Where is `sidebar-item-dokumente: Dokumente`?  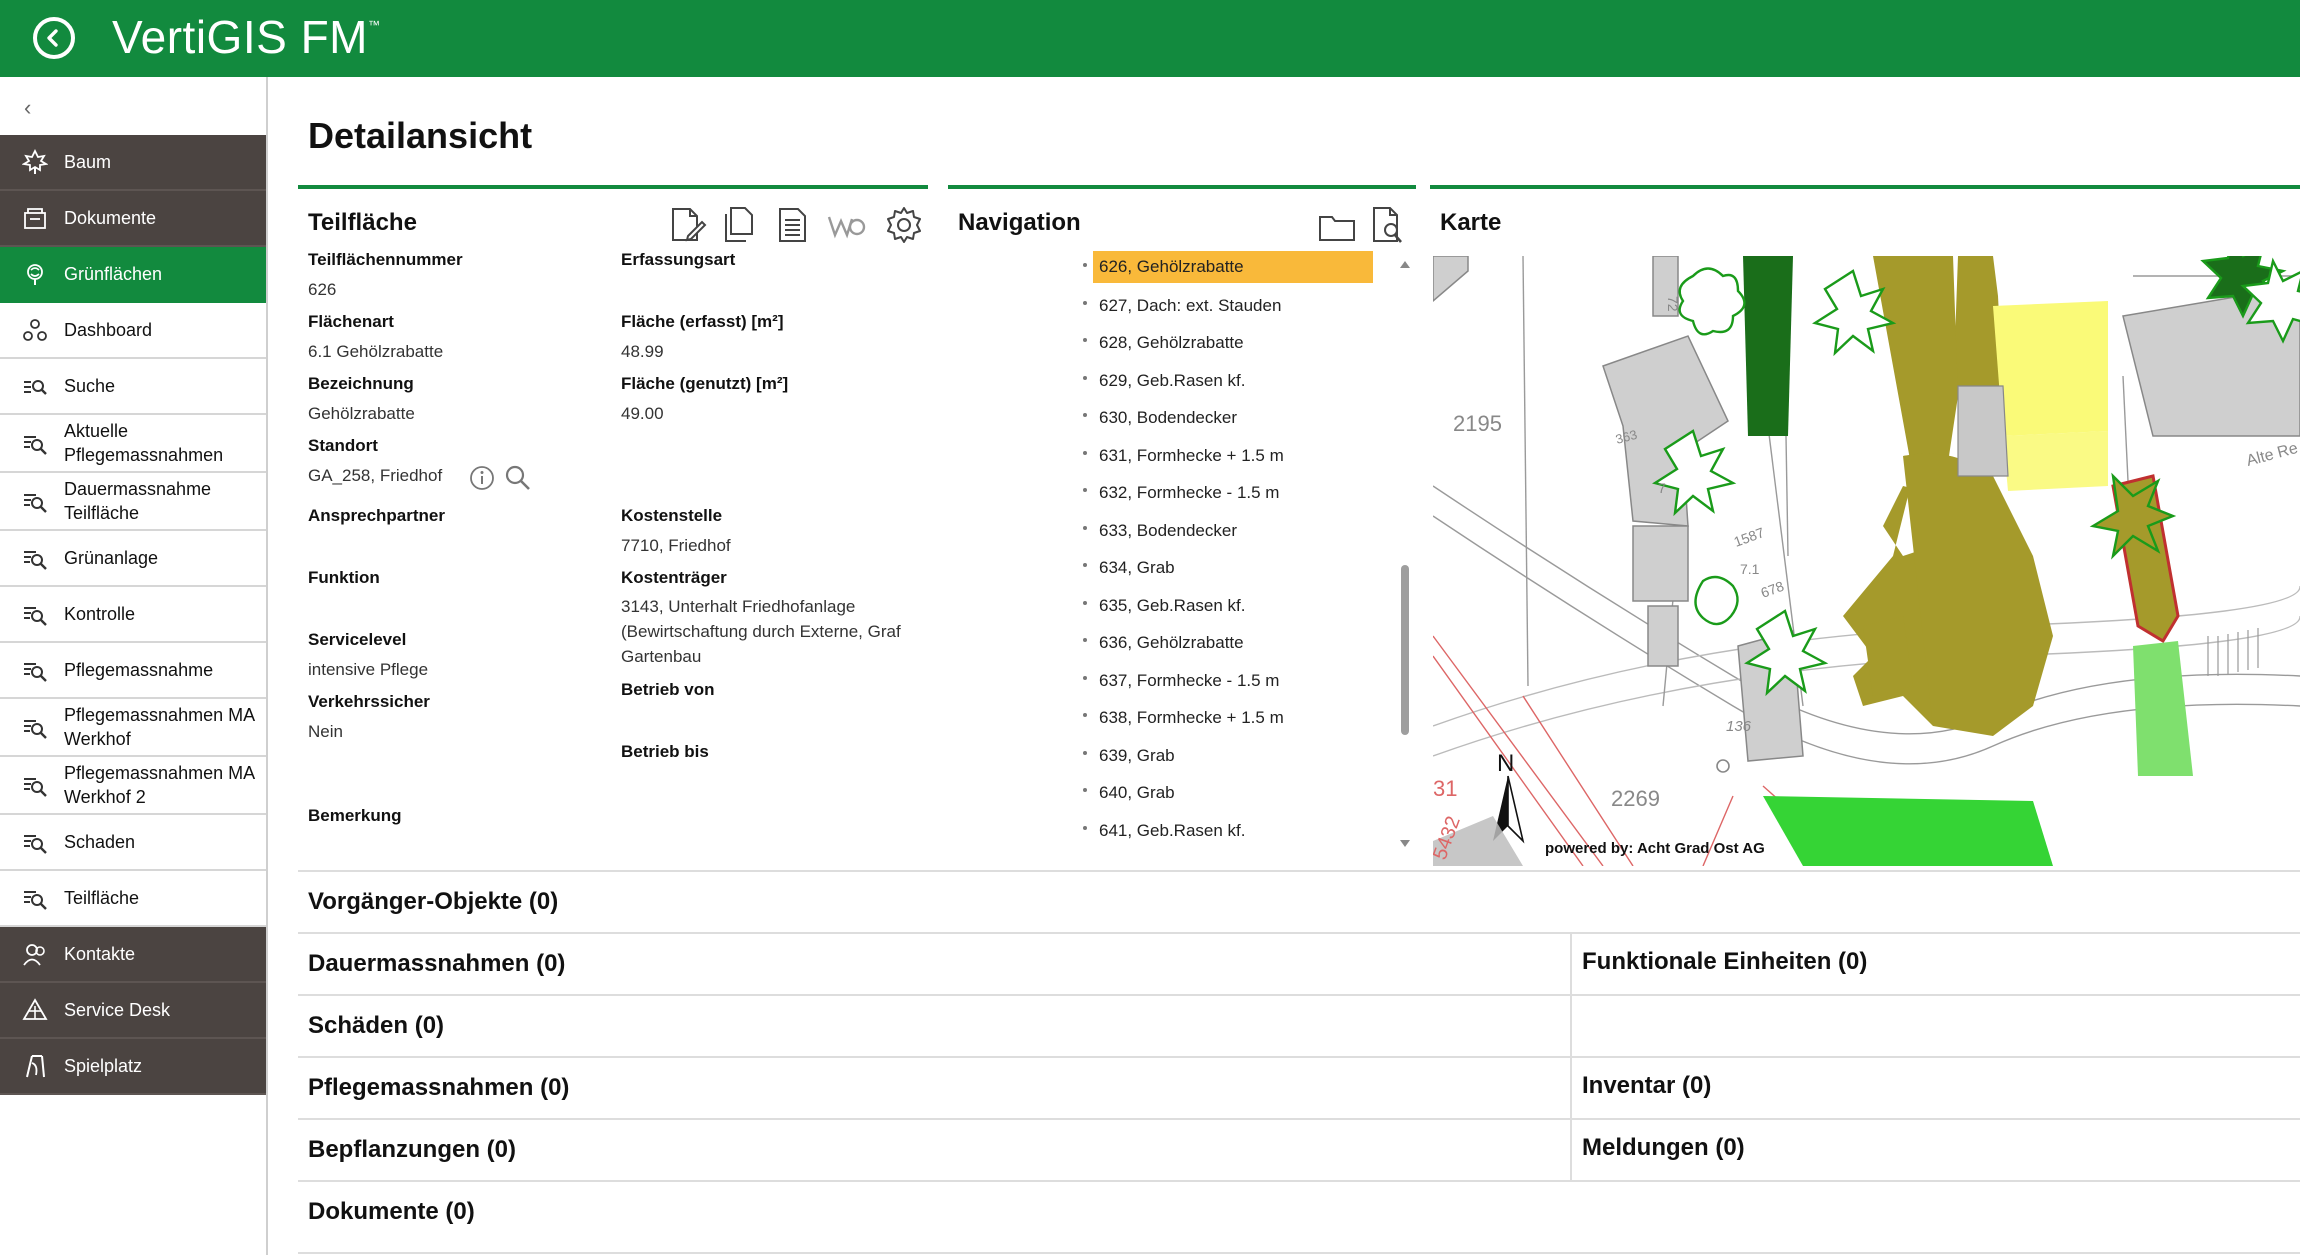 sidebar-item-dokumente: Dokumente is located at coordinates (133, 219).